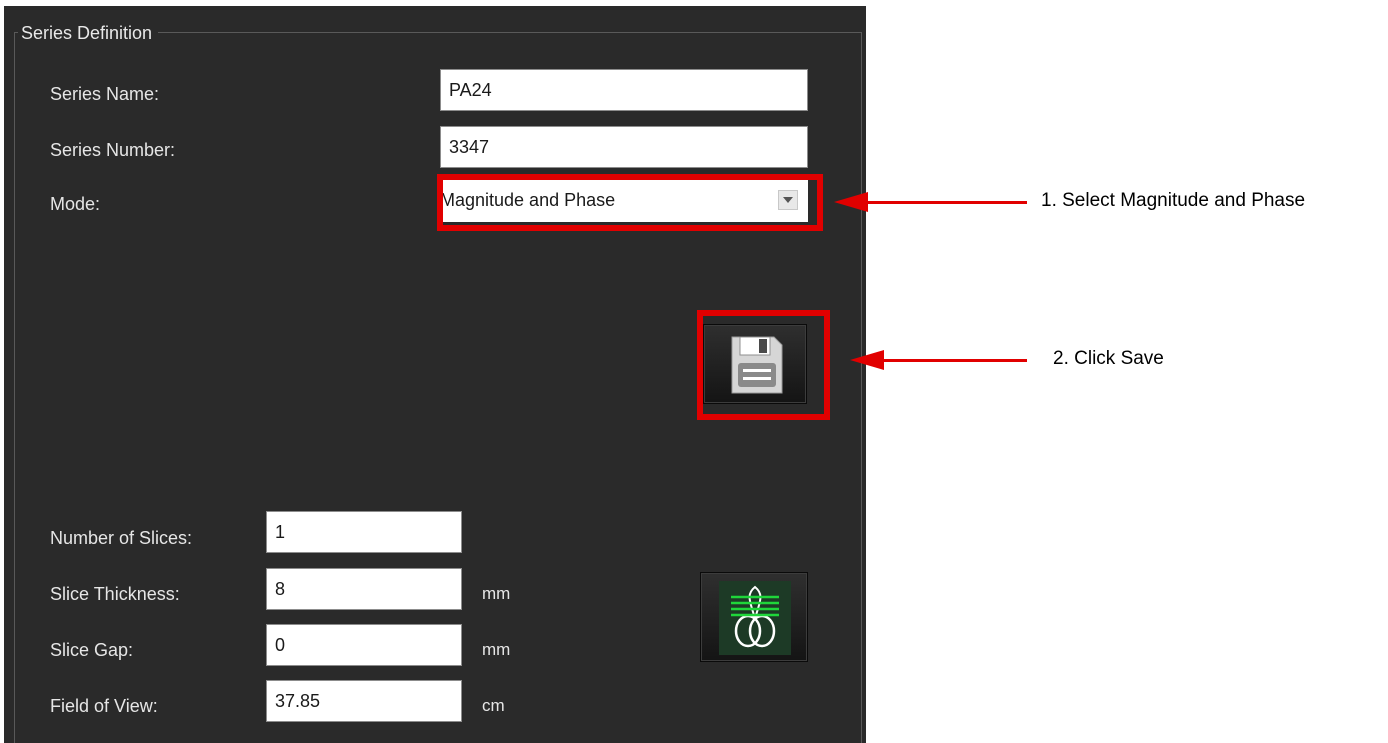  Describe the element at coordinates (105, 94) in the screenshot. I see `series-name-label: Series Name:` at that location.